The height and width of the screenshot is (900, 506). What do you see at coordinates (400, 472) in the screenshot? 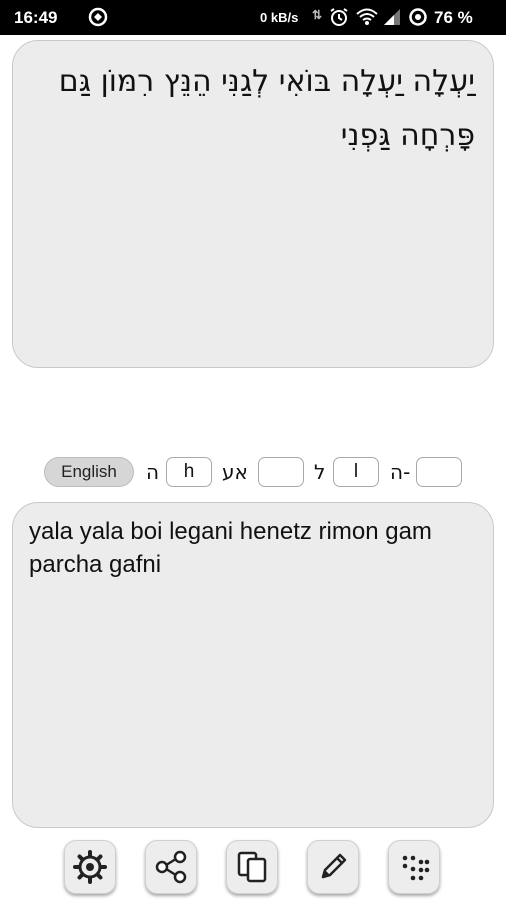
I see `hebrew-letter-label: ה-` at bounding box center [400, 472].